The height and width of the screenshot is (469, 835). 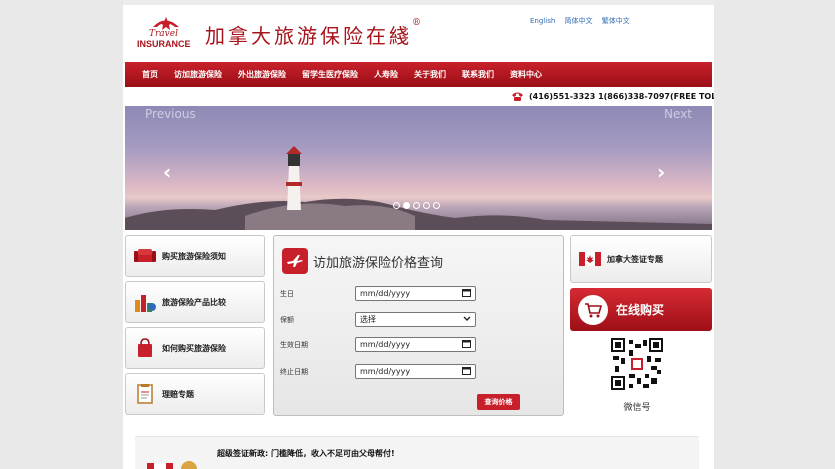 What do you see at coordinates (308, 36) in the screenshot?
I see `brand-title-text: 加拿大旅游保险在綫` at bounding box center [308, 36].